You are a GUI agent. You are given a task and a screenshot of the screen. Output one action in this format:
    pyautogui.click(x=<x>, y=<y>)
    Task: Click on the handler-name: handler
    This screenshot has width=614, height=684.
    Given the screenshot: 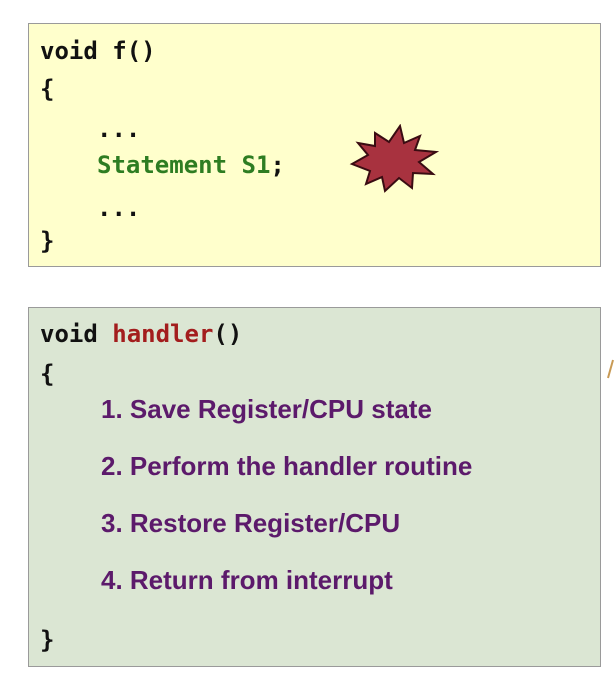 What is the action you would take?
    pyautogui.click(x=163, y=334)
    